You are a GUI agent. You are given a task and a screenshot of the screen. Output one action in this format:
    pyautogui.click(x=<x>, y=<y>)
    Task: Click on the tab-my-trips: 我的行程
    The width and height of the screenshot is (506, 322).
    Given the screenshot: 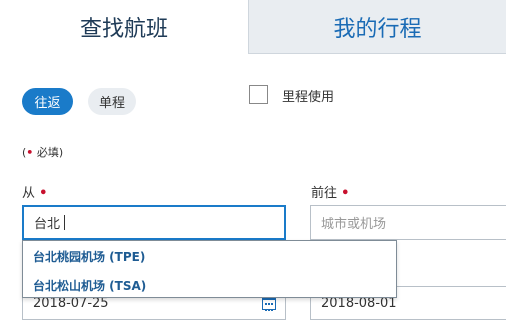 What is the action you would take?
    pyautogui.click(x=377, y=27)
    